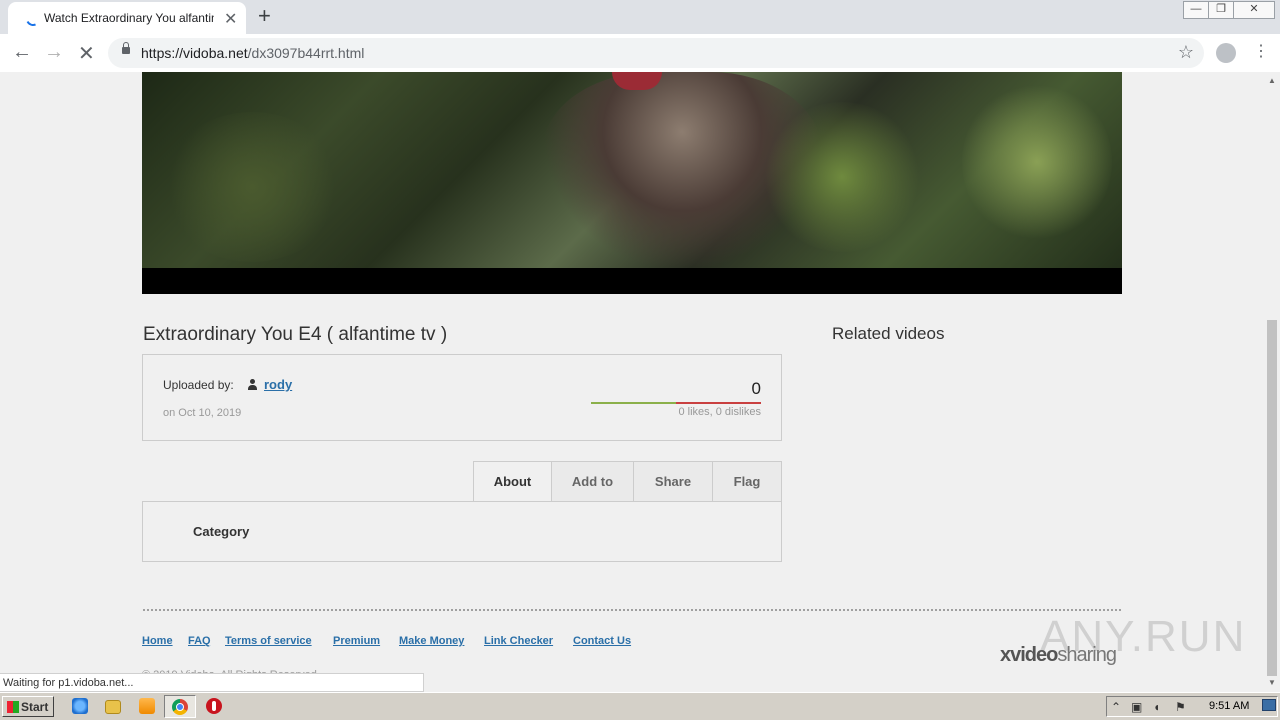 This screenshot has width=1280, height=720. What do you see at coordinates (1261, 51) in the screenshot?
I see `browser-menu-icon: ⋮` at bounding box center [1261, 51].